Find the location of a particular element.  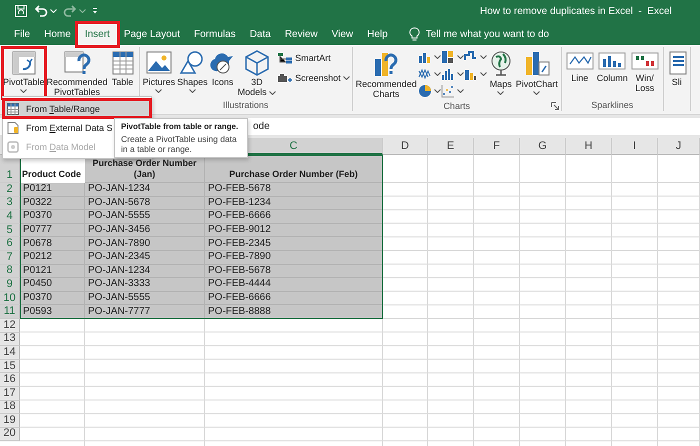

table-cell: PO-JAN-1234 is located at coordinates (145, 271).